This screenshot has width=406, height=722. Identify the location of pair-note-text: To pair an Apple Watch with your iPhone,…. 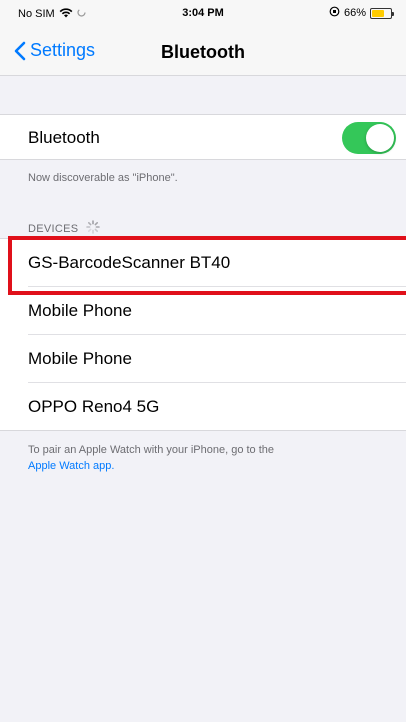
(151, 450).